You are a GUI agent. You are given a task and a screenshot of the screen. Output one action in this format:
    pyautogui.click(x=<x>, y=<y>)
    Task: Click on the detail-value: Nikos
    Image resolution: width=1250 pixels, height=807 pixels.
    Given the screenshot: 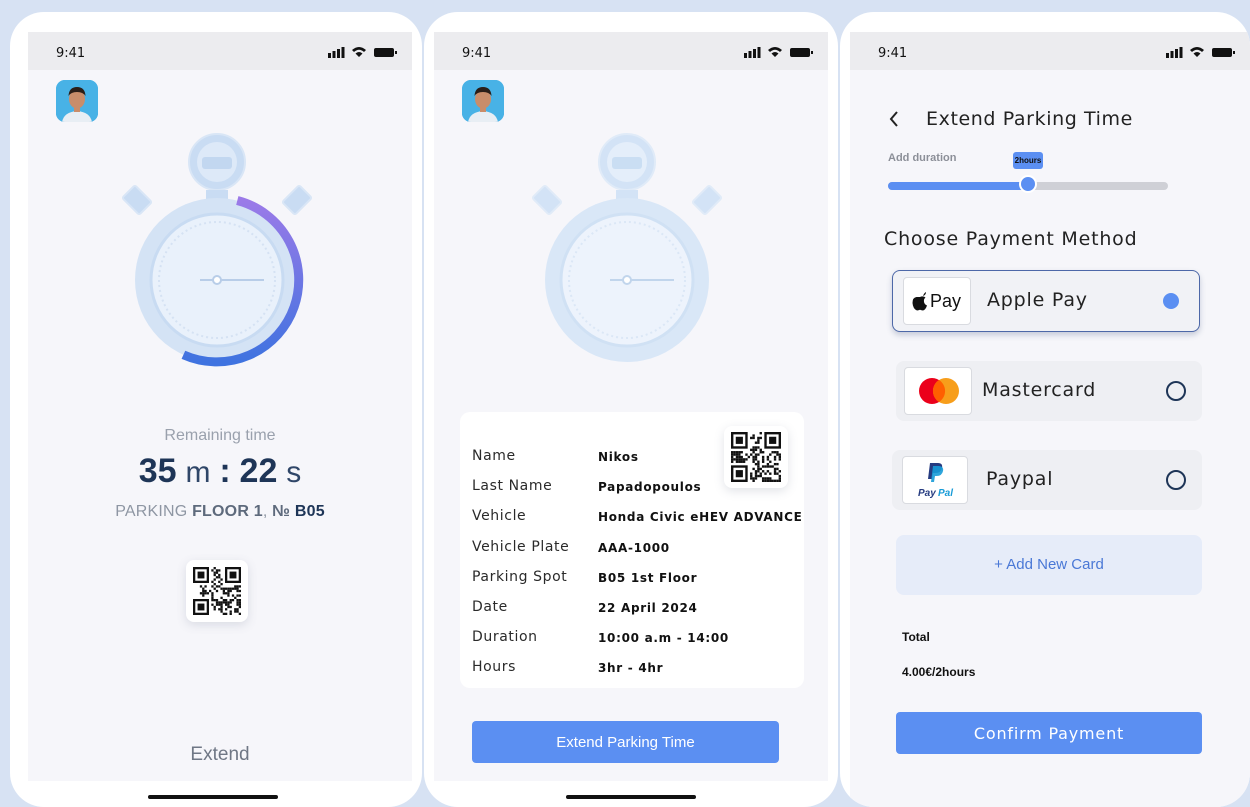 What is the action you would take?
    pyautogui.click(x=618, y=457)
    